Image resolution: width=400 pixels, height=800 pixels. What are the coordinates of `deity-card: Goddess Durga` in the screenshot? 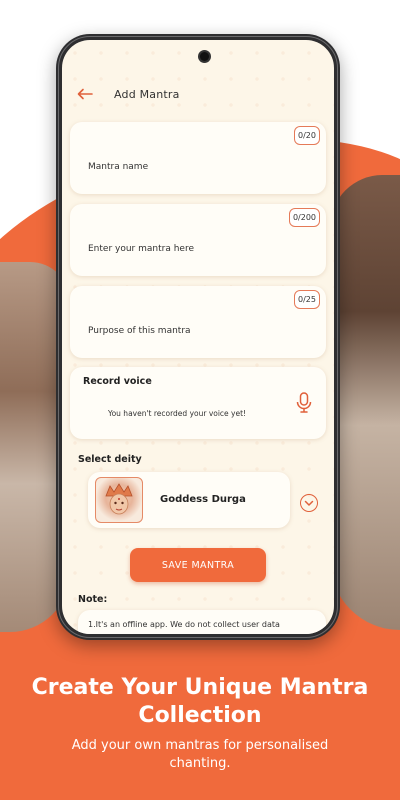 It's located at (189, 500).